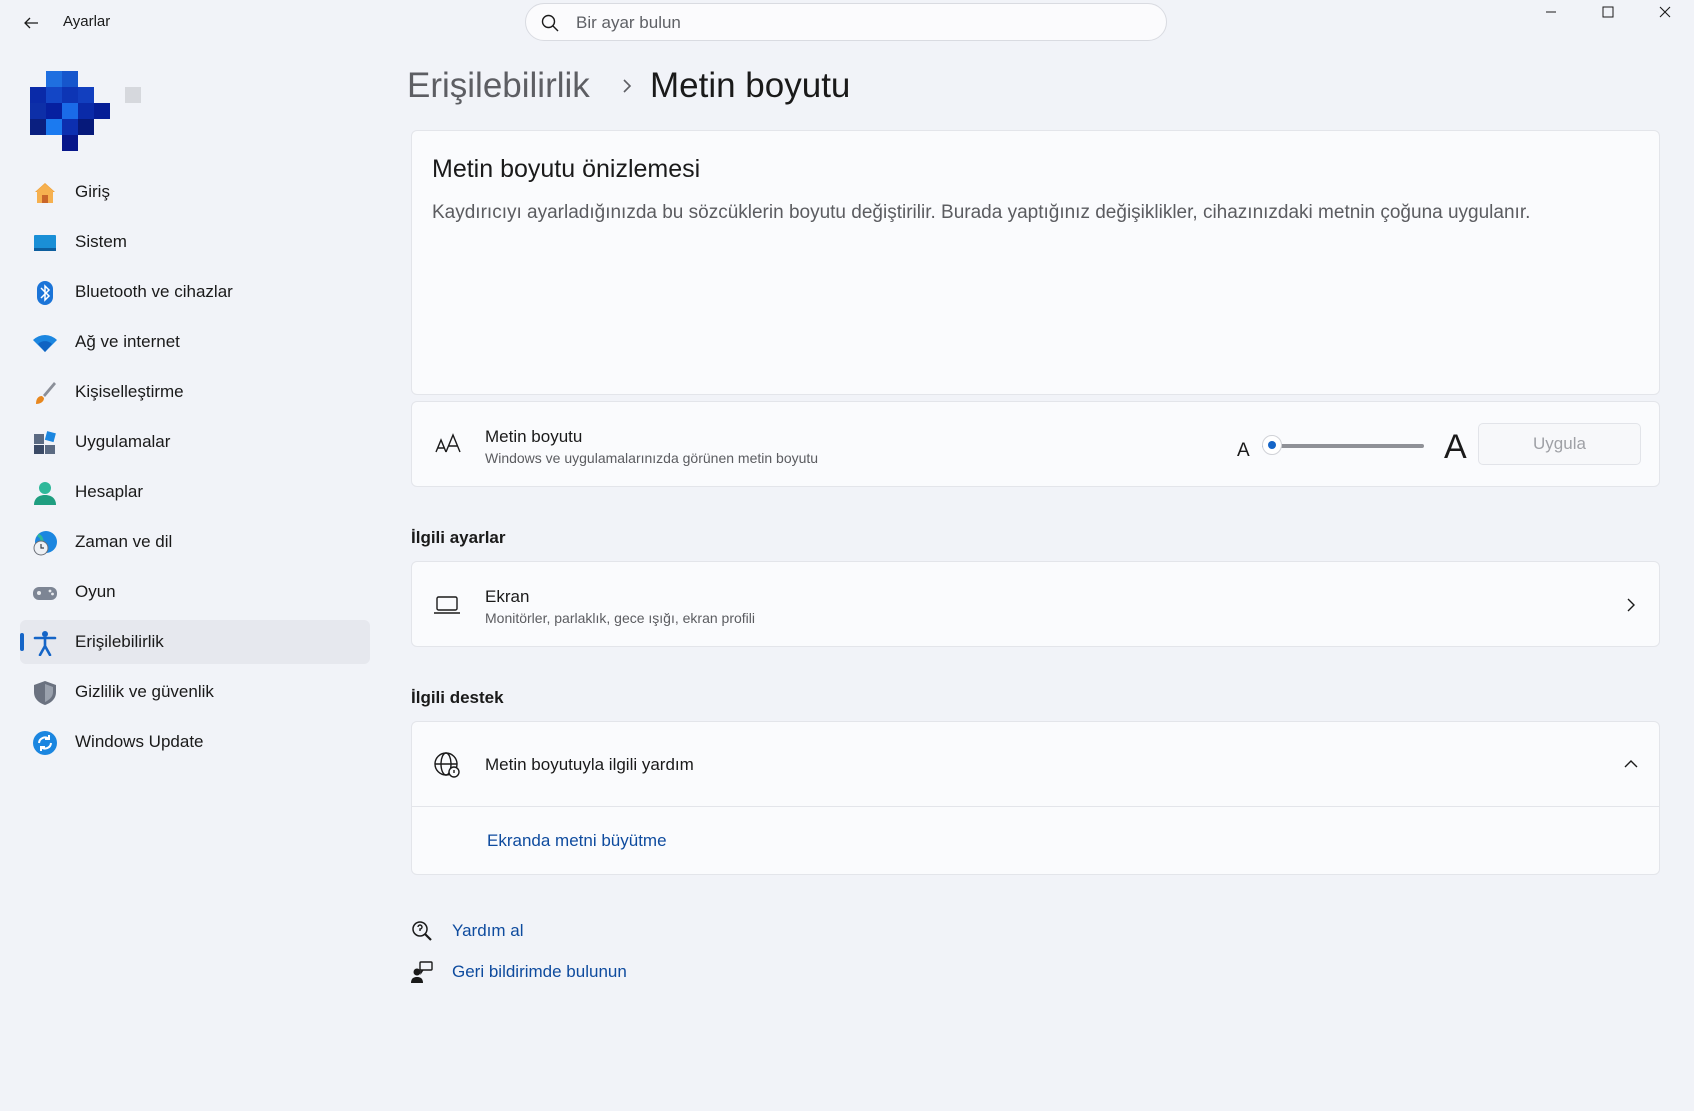 The height and width of the screenshot is (1111, 1694). Describe the element at coordinates (195, 192) in the screenshot. I see `sidebar-item-giris: Giriş` at that location.